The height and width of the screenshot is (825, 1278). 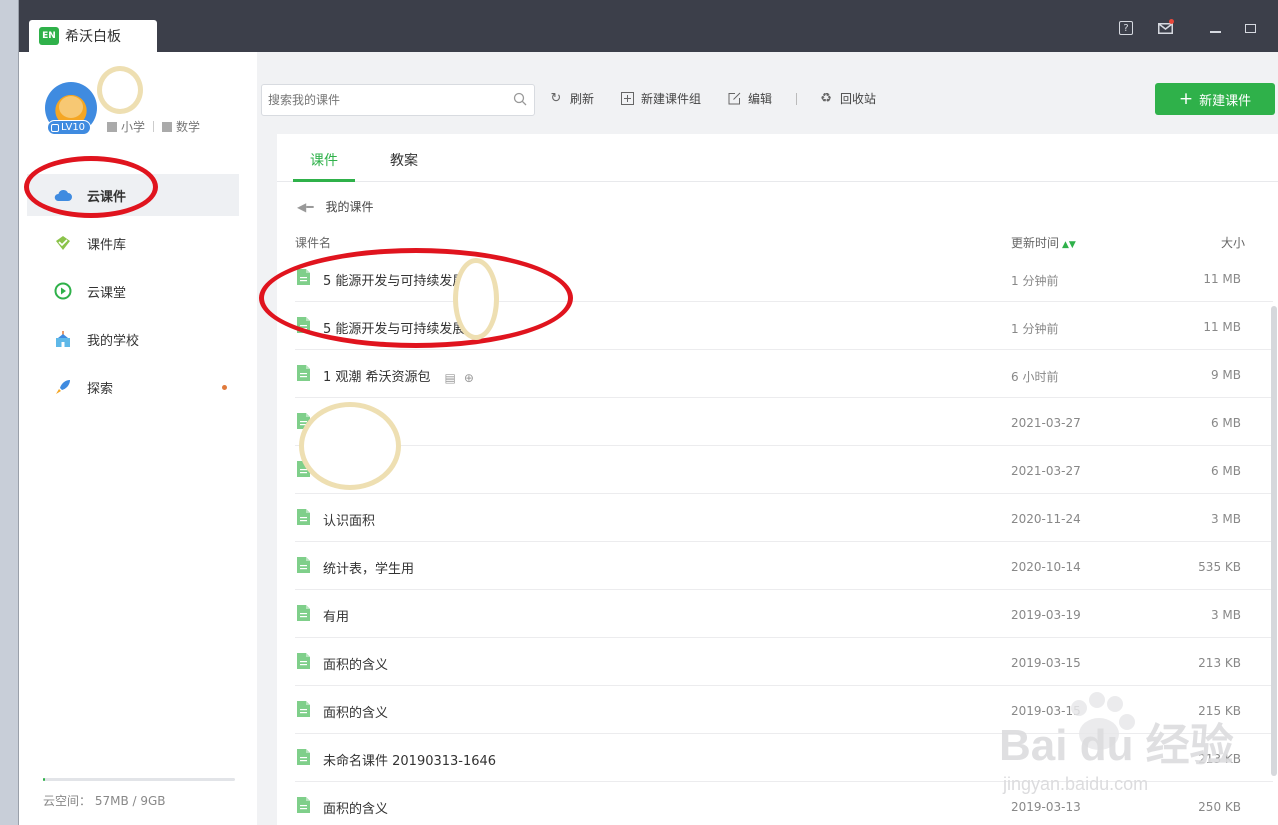 I want to click on toolbar-divider, so click(x=797, y=98).